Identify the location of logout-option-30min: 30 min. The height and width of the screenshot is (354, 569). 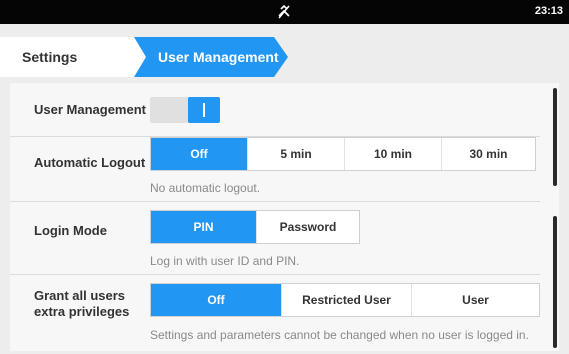
(488, 154).